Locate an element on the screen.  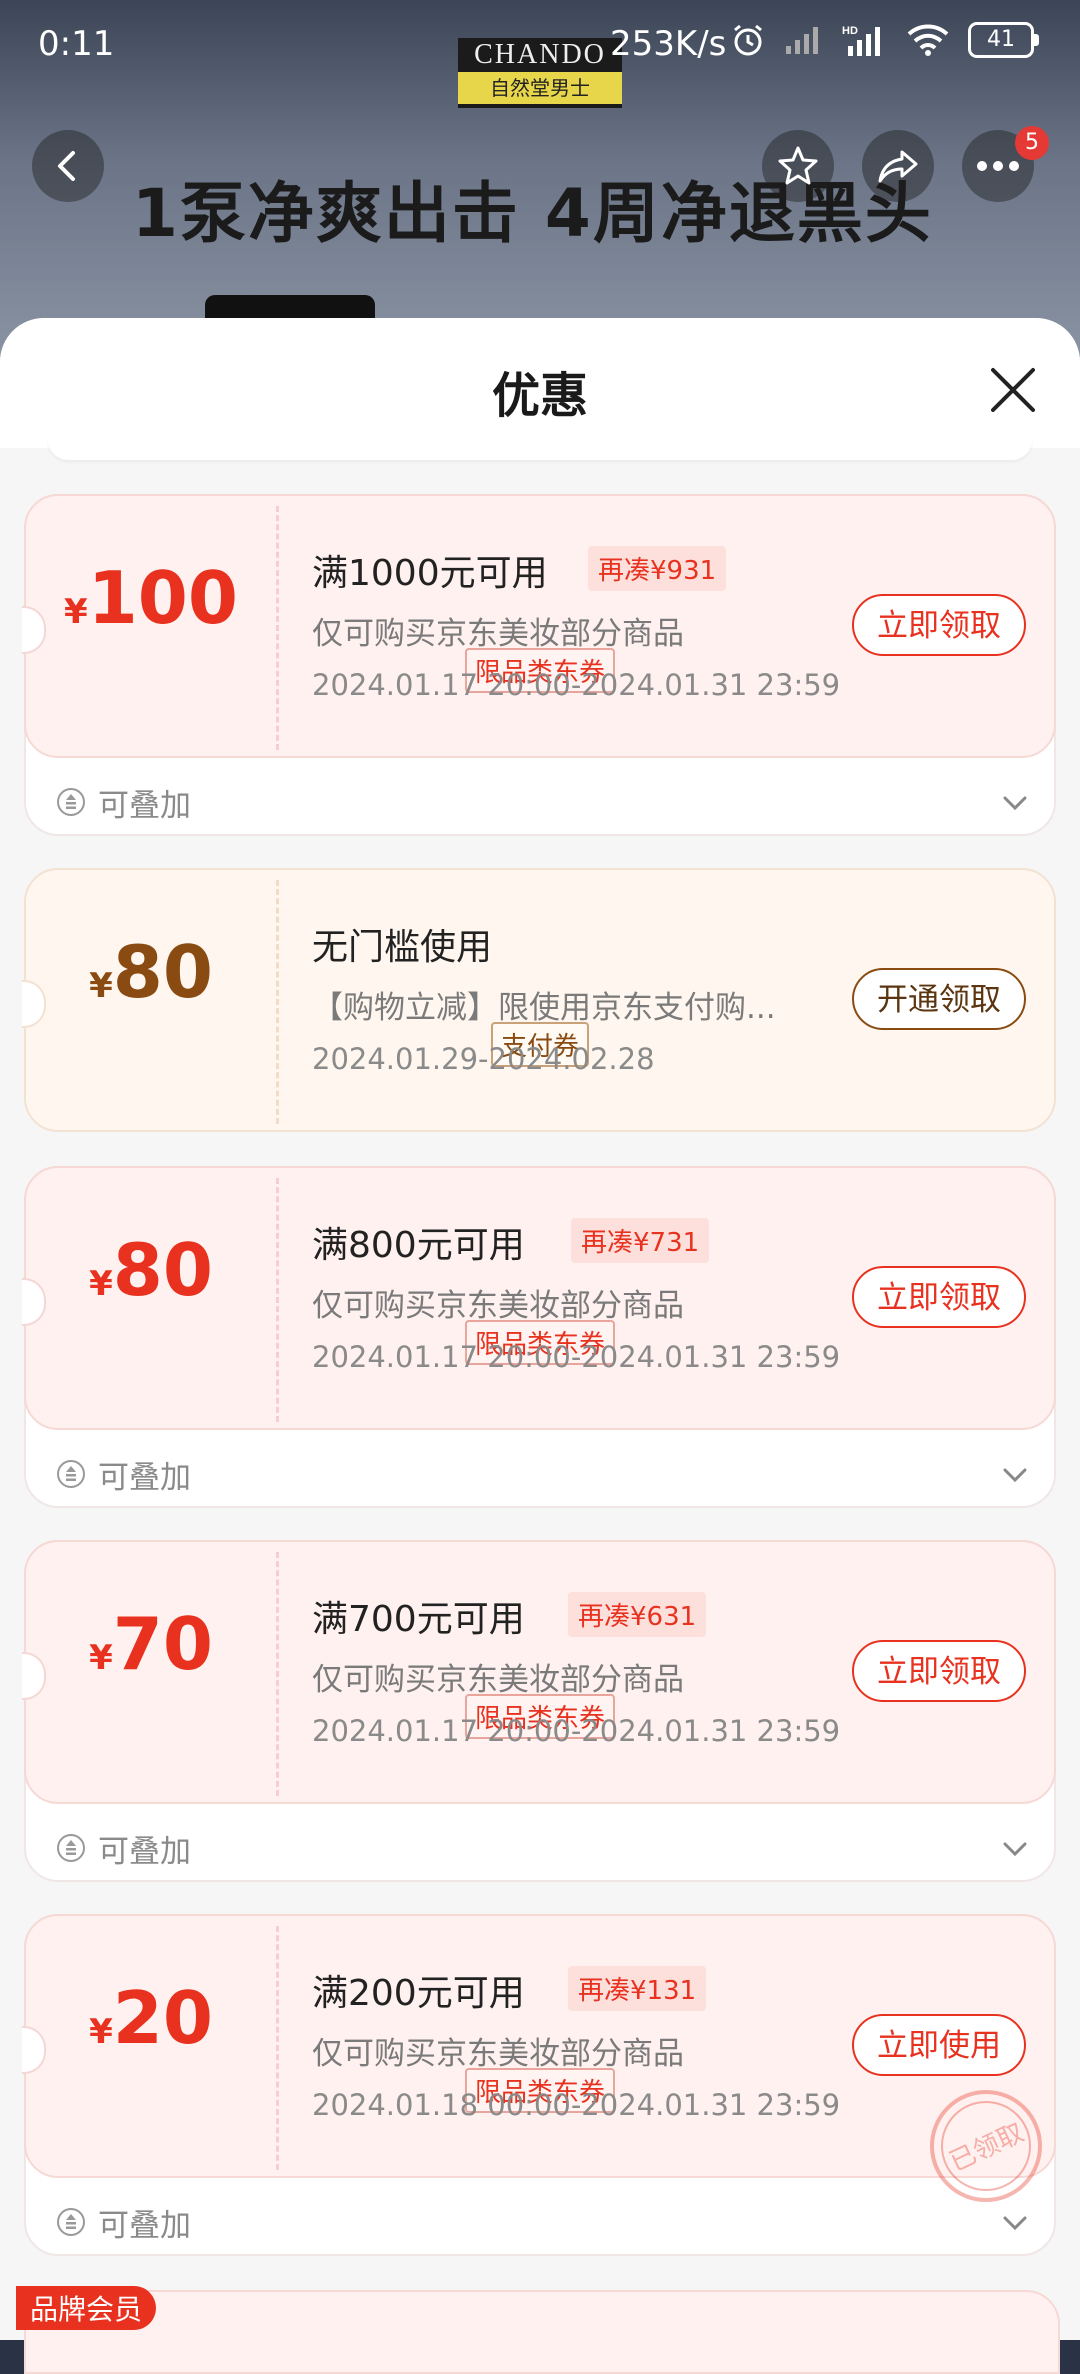
coupon-amount: ¥70 is located at coordinates (151, 1644).